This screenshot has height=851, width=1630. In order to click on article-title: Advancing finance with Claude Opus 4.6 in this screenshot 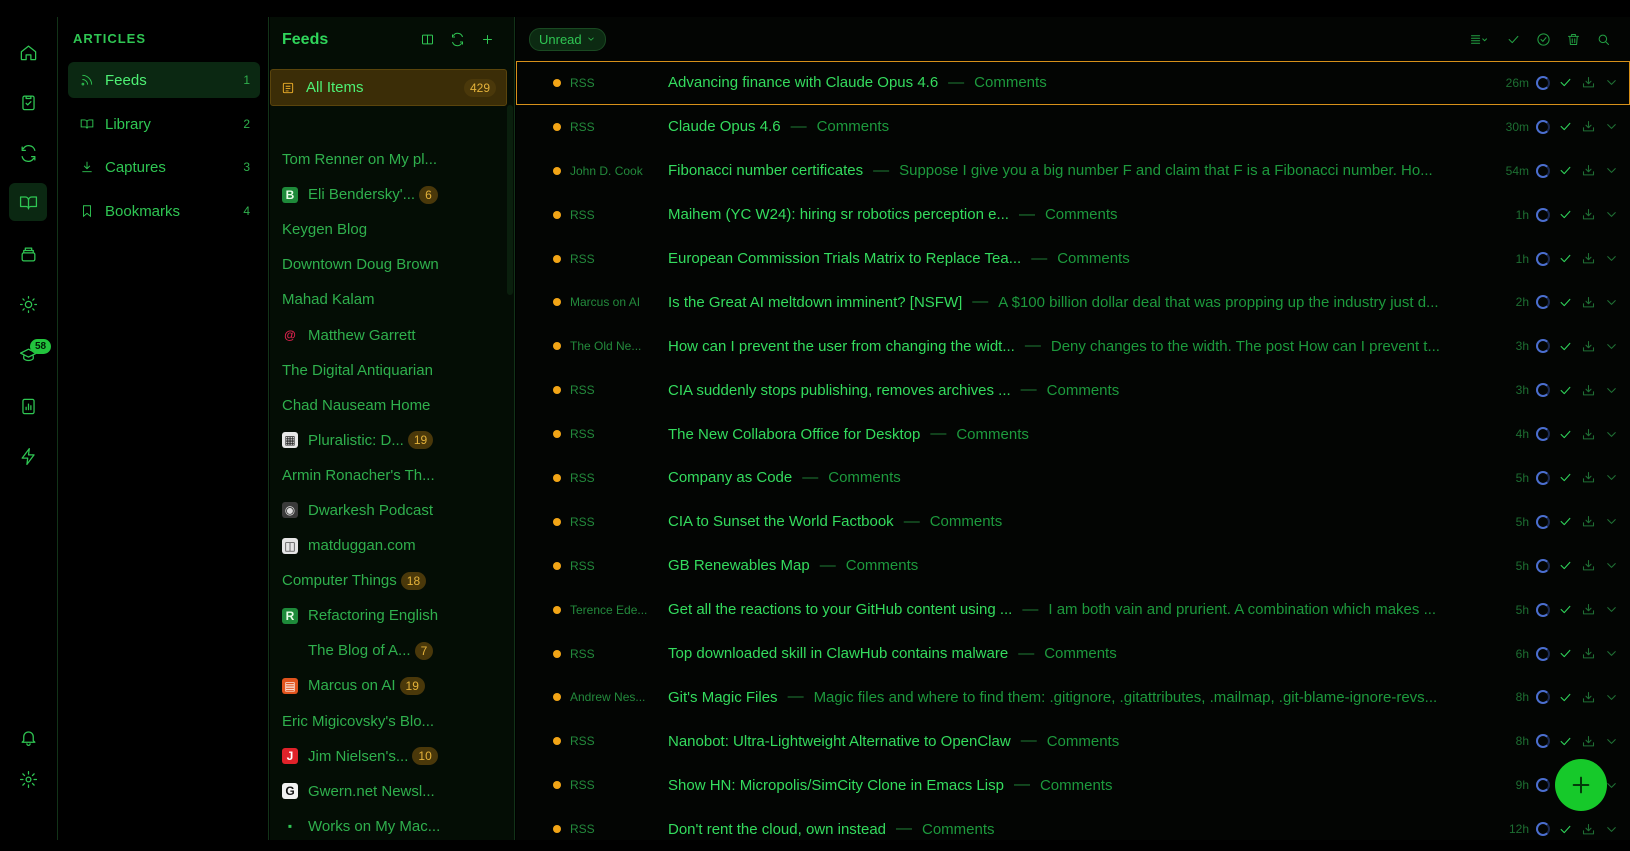, I will do `click(803, 82)`.